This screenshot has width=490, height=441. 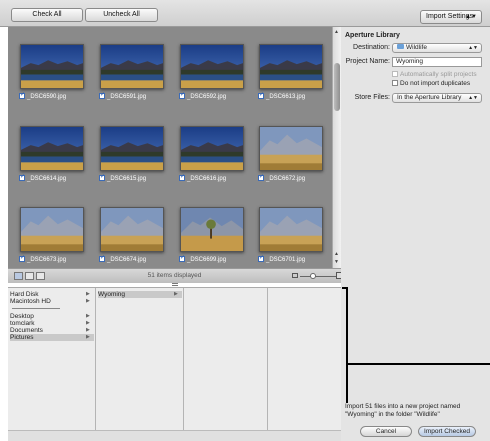 What do you see at coordinates (295, 275) in the screenshot?
I see `zoom-small-icon` at bounding box center [295, 275].